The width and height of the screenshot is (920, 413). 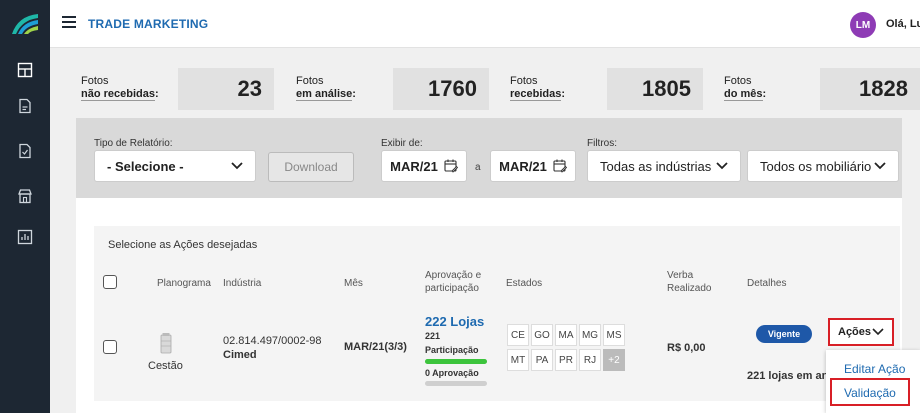 I want to click on report-type-select: - Selecione -, so click(x=175, y=166).